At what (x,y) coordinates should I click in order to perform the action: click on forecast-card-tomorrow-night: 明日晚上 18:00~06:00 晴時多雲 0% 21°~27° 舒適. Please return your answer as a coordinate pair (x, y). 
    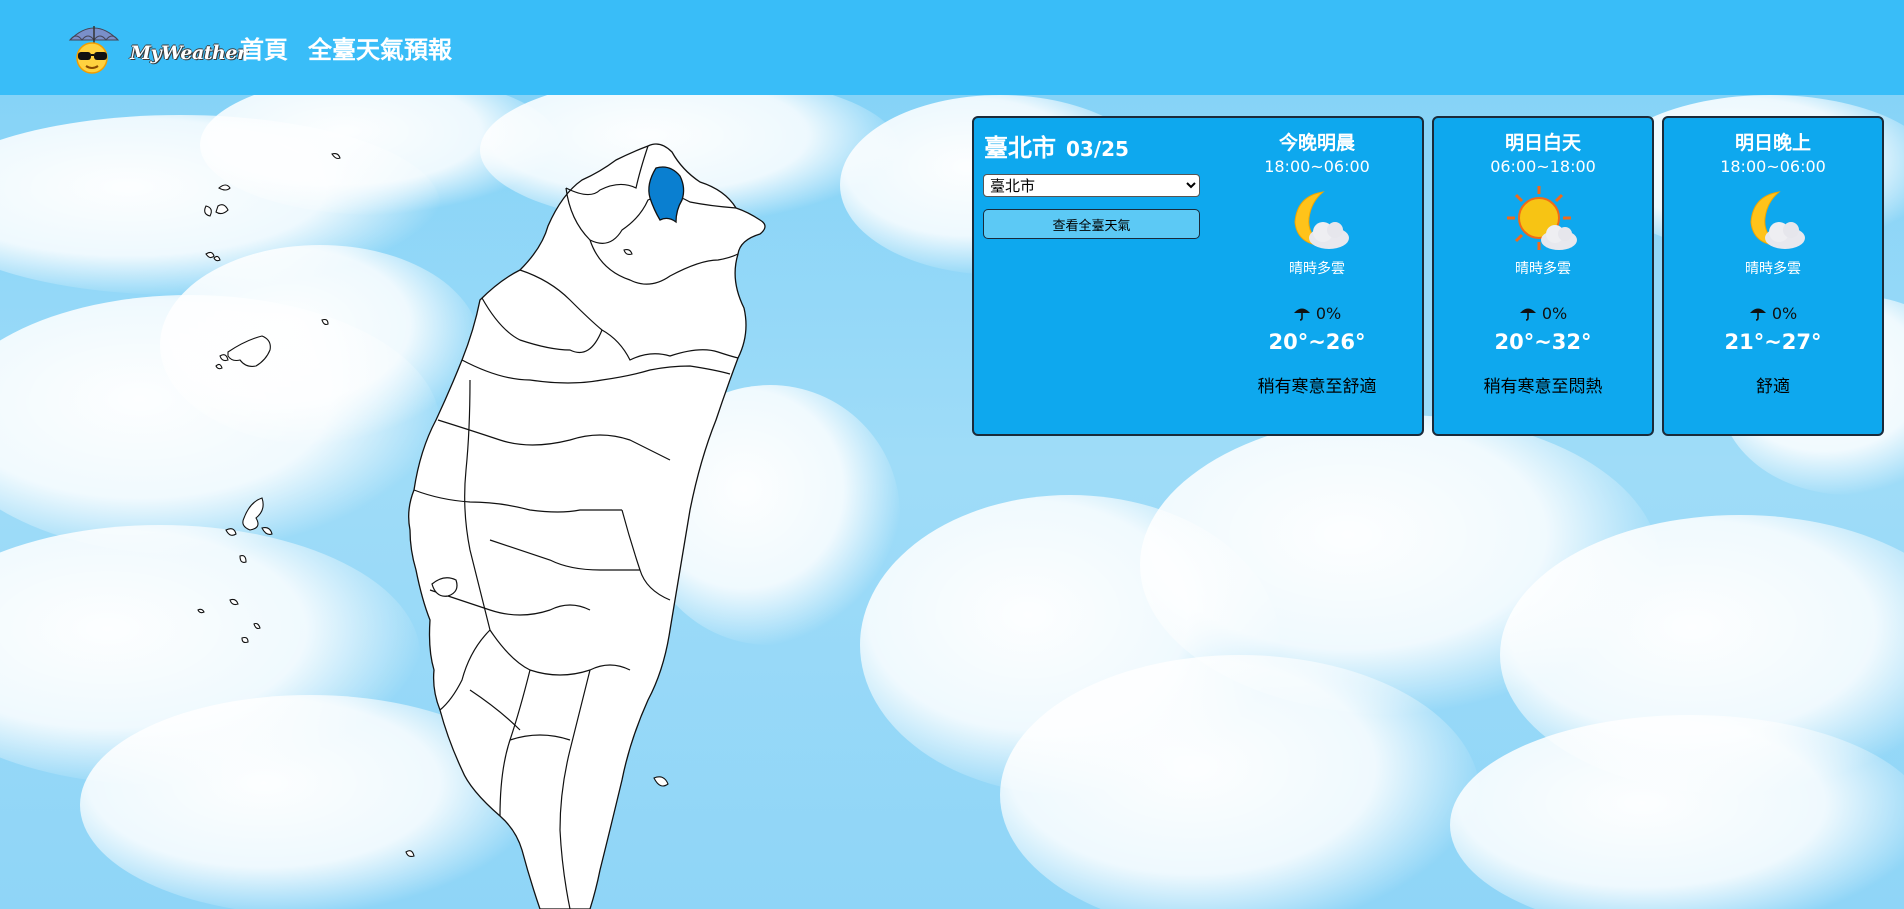
    Looking at the image, I should click on (1773, 276).